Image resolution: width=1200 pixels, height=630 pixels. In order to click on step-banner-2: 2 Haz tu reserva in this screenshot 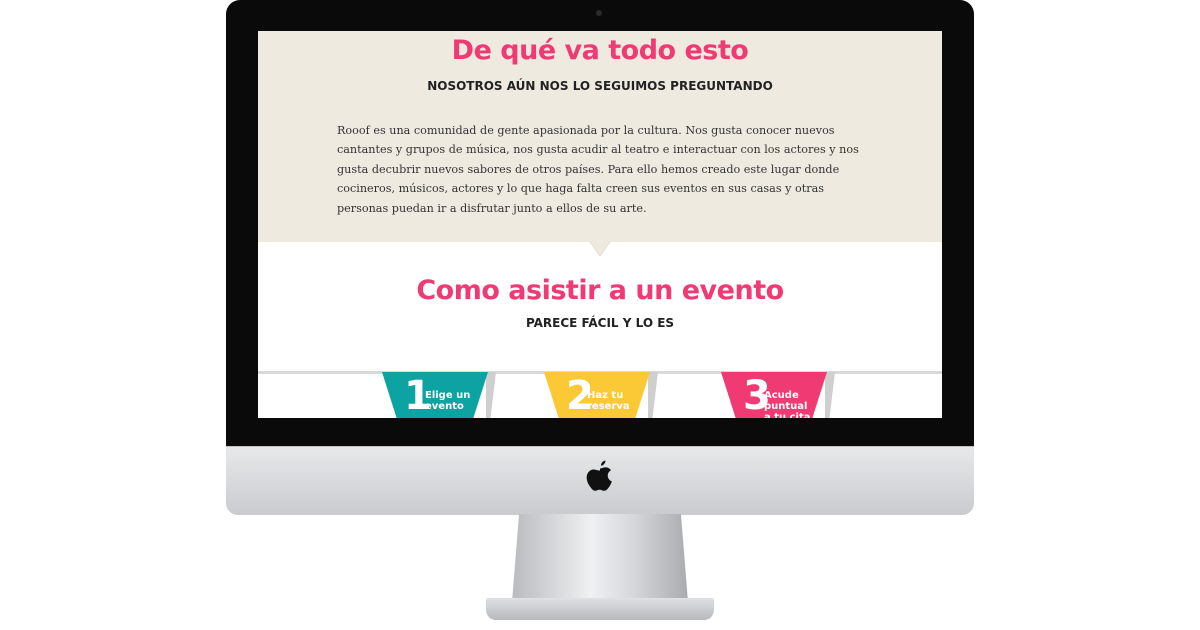, I will do `click(597, 395)`.